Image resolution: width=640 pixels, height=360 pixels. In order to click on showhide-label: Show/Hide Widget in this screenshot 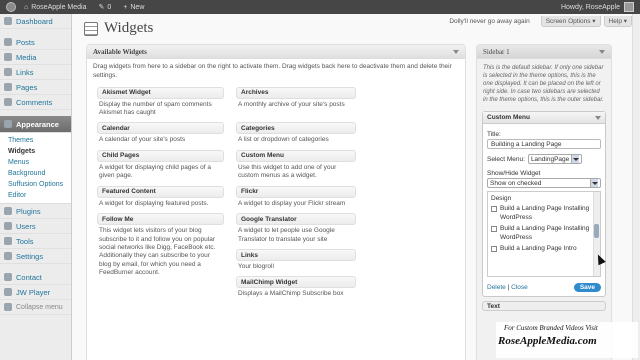, I will do `click(514, 174)`.